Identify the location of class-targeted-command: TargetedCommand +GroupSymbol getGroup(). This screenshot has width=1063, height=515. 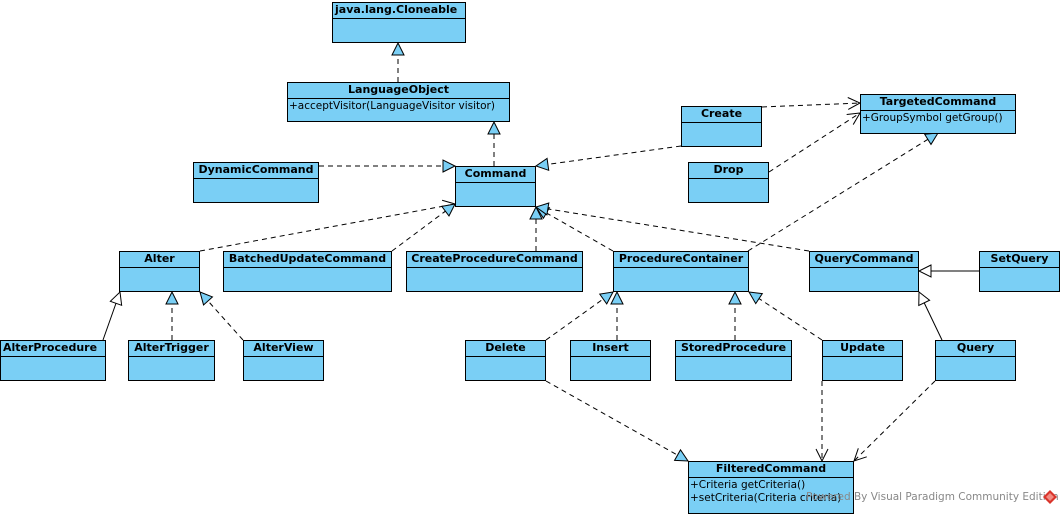
(938, 114).